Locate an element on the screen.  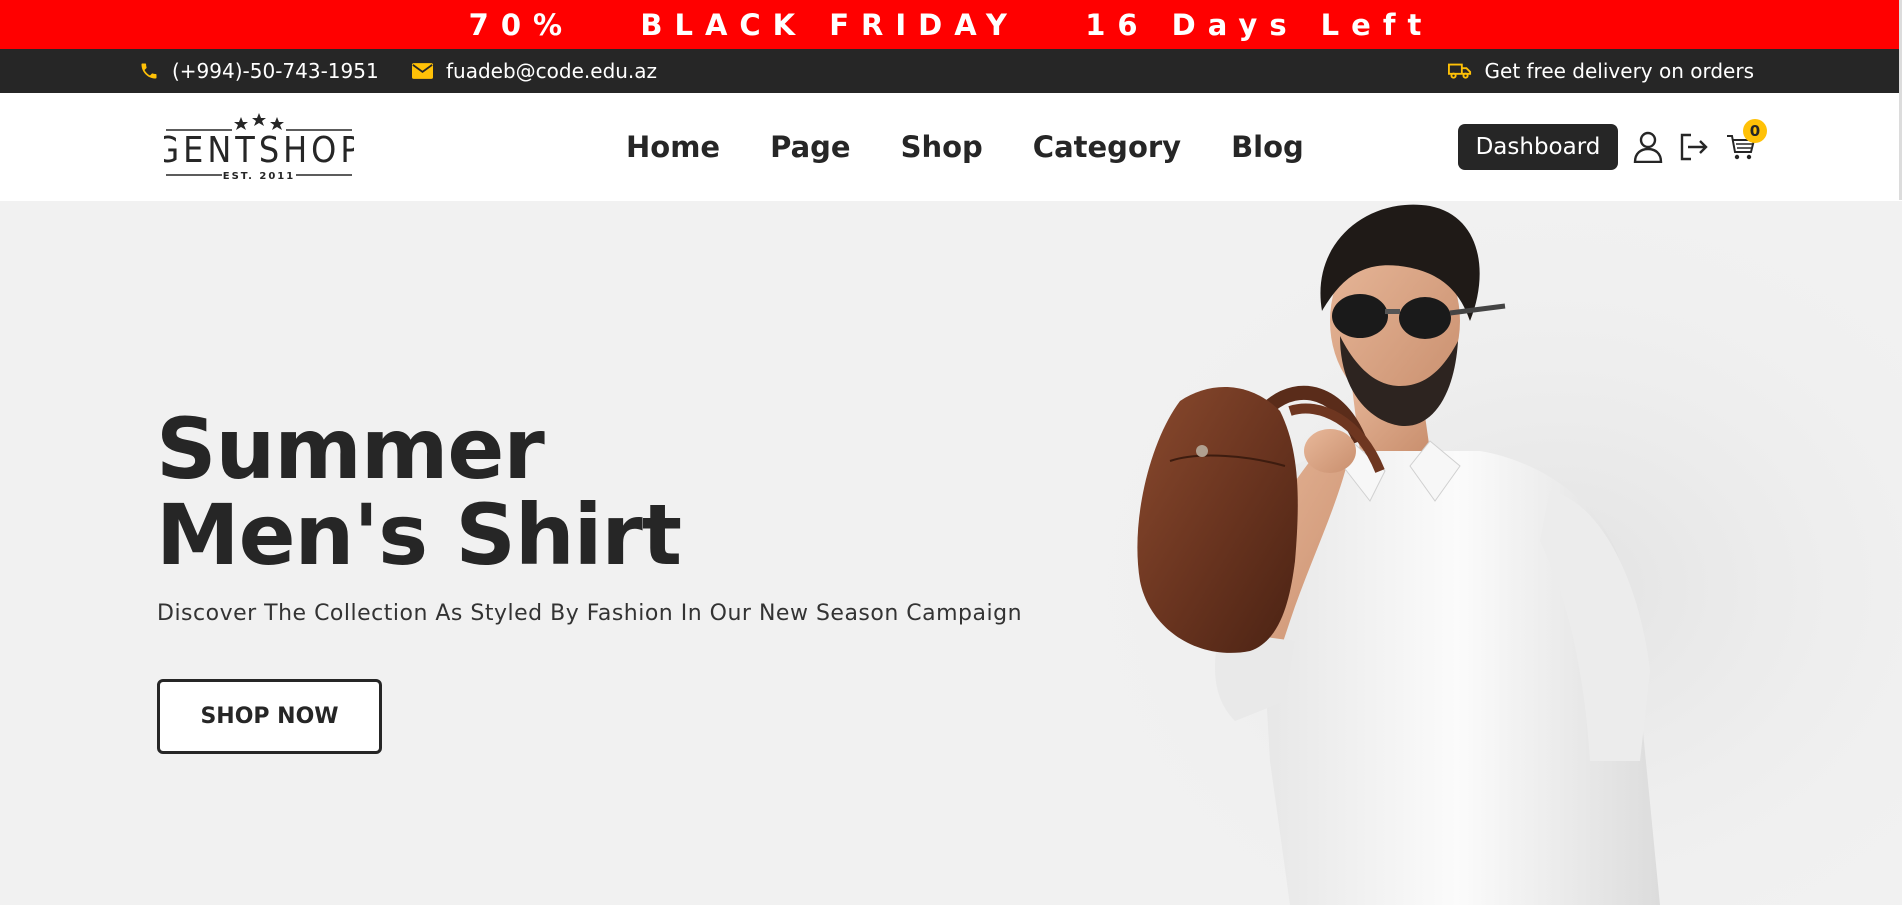
phone-contact: (+994)-50-743-1951 is located at coordinates (259, 71).